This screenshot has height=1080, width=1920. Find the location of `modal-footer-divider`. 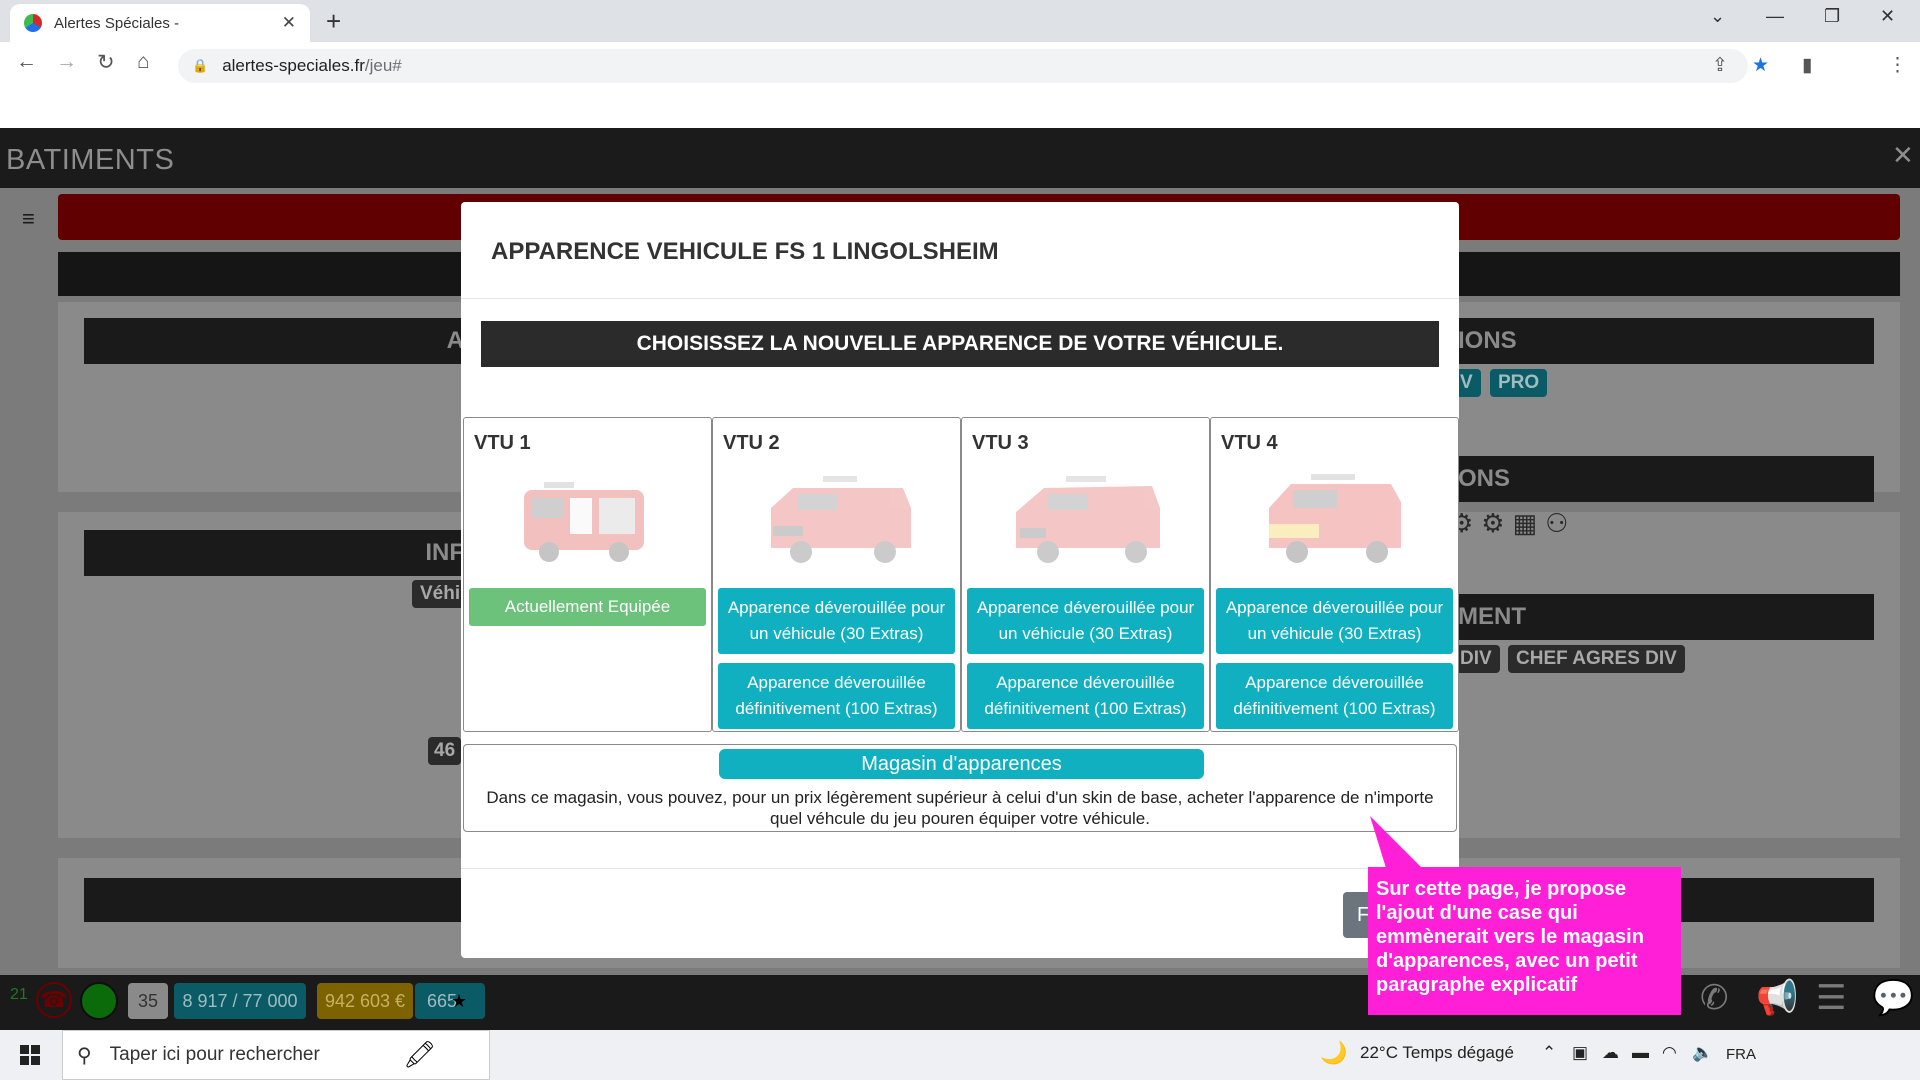

modal-footer-divider is located at coordinates (960, 868).